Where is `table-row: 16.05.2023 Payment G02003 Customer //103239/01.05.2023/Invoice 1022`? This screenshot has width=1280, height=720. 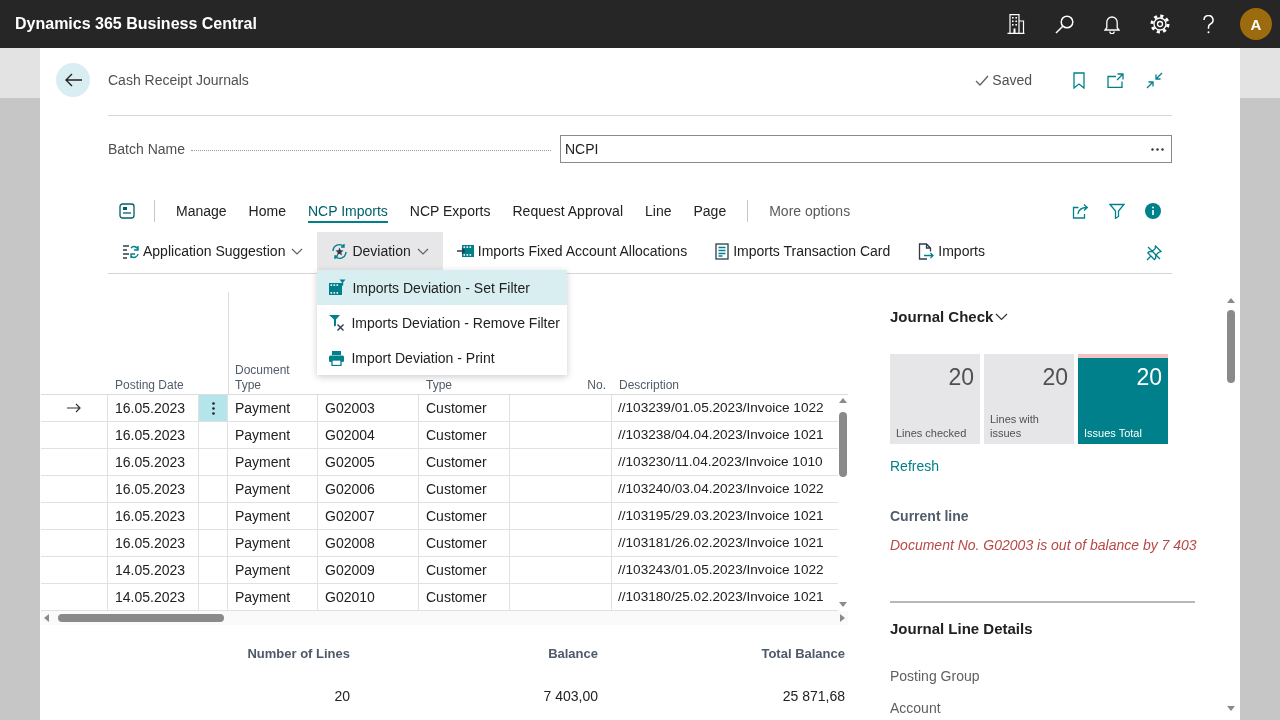 table-row: 16.05.2023 Payment G02003 Customer //103239/01.05.2023/Invoice 1022 is located at coordinates (439, 408).